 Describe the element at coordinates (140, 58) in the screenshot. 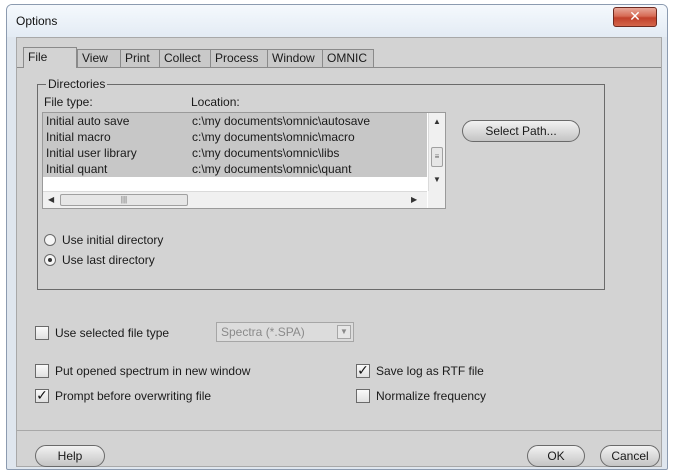

I see `tab-print: Print` at that location.